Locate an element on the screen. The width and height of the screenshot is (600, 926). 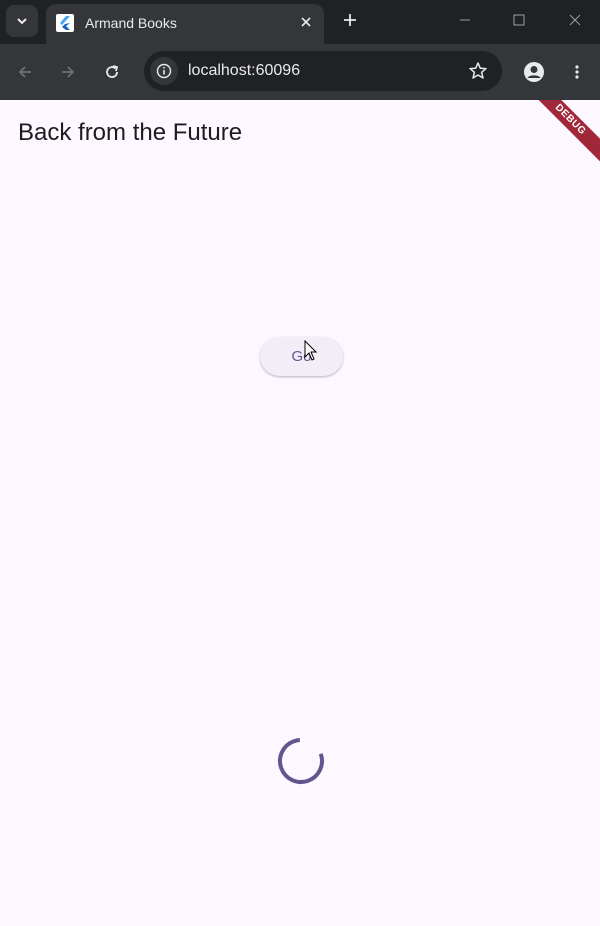
tab-close-button is located at coordinates (306, 22).